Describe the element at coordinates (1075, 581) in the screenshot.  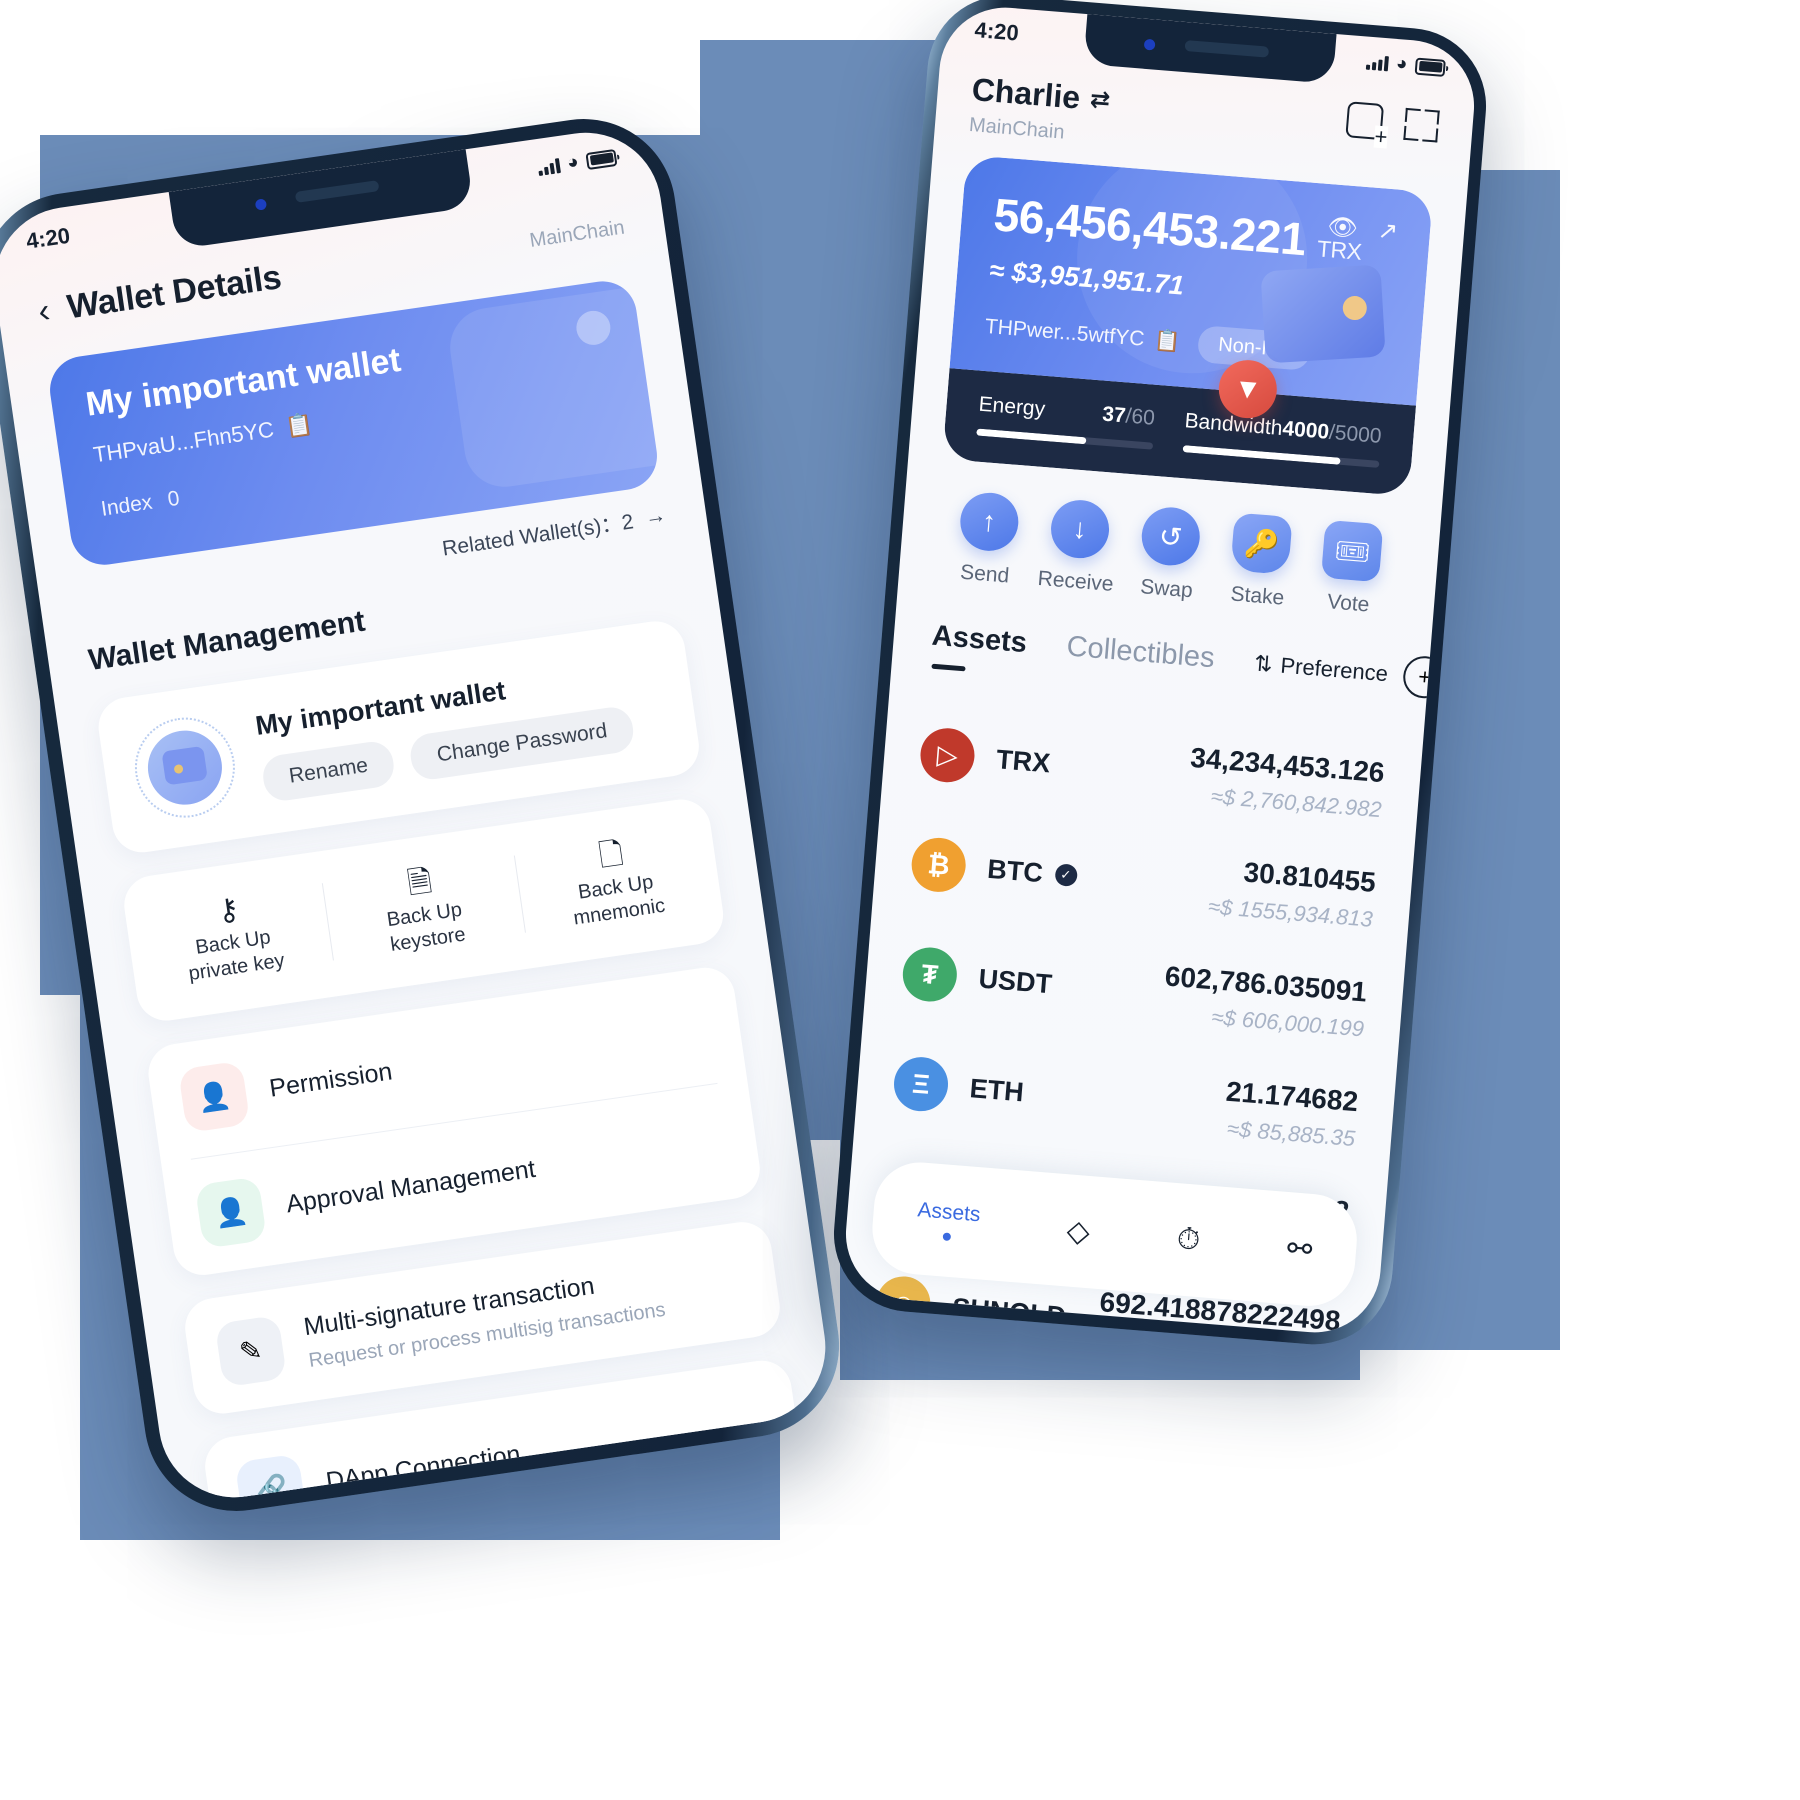
I see `action-receive-label: Receive` at that location.